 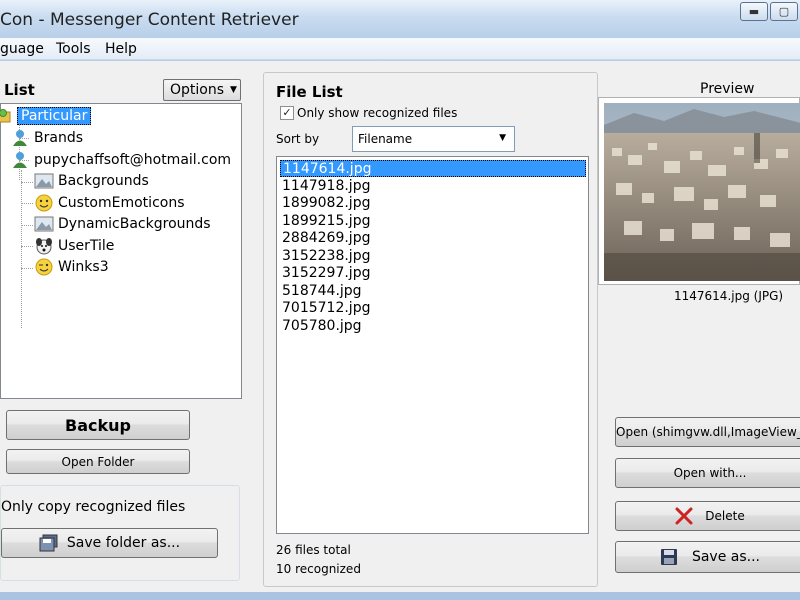 What do you see at coordinates (325, 273) in the screenshot?
I see `file-item: 3152297.jpg` at bounding box center [325, 273].